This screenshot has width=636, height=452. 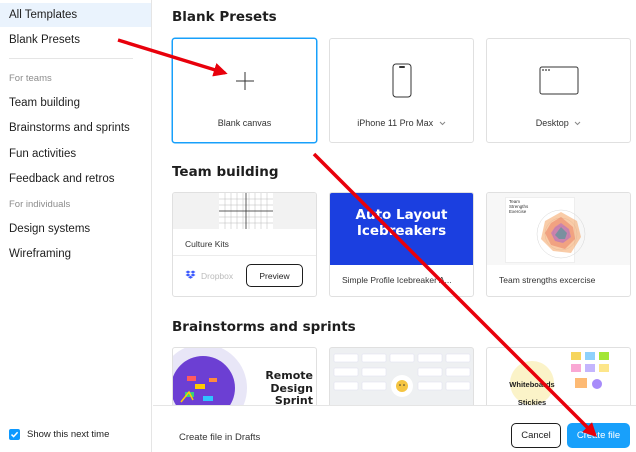 I want to click on dropbox-icon, so click(x=190, y=274).